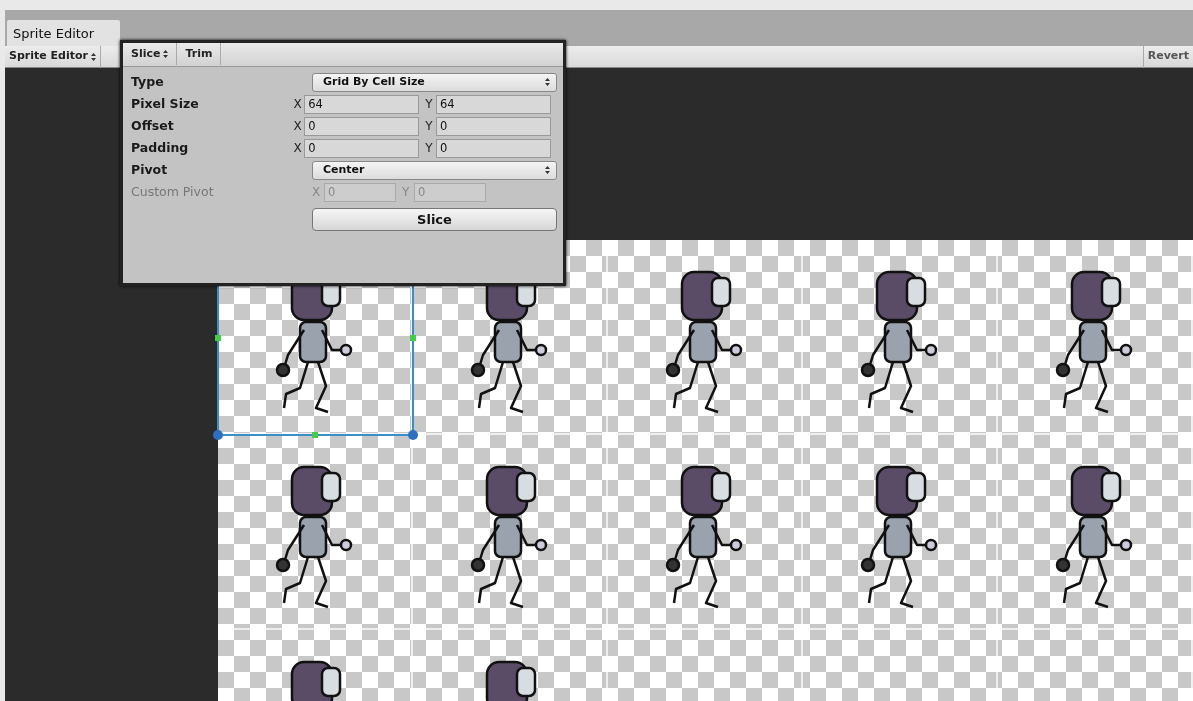 Image resolution: width=1193 pixels, height=701 pixels. I want to click on field-label: Pivot, so click(150, 169).